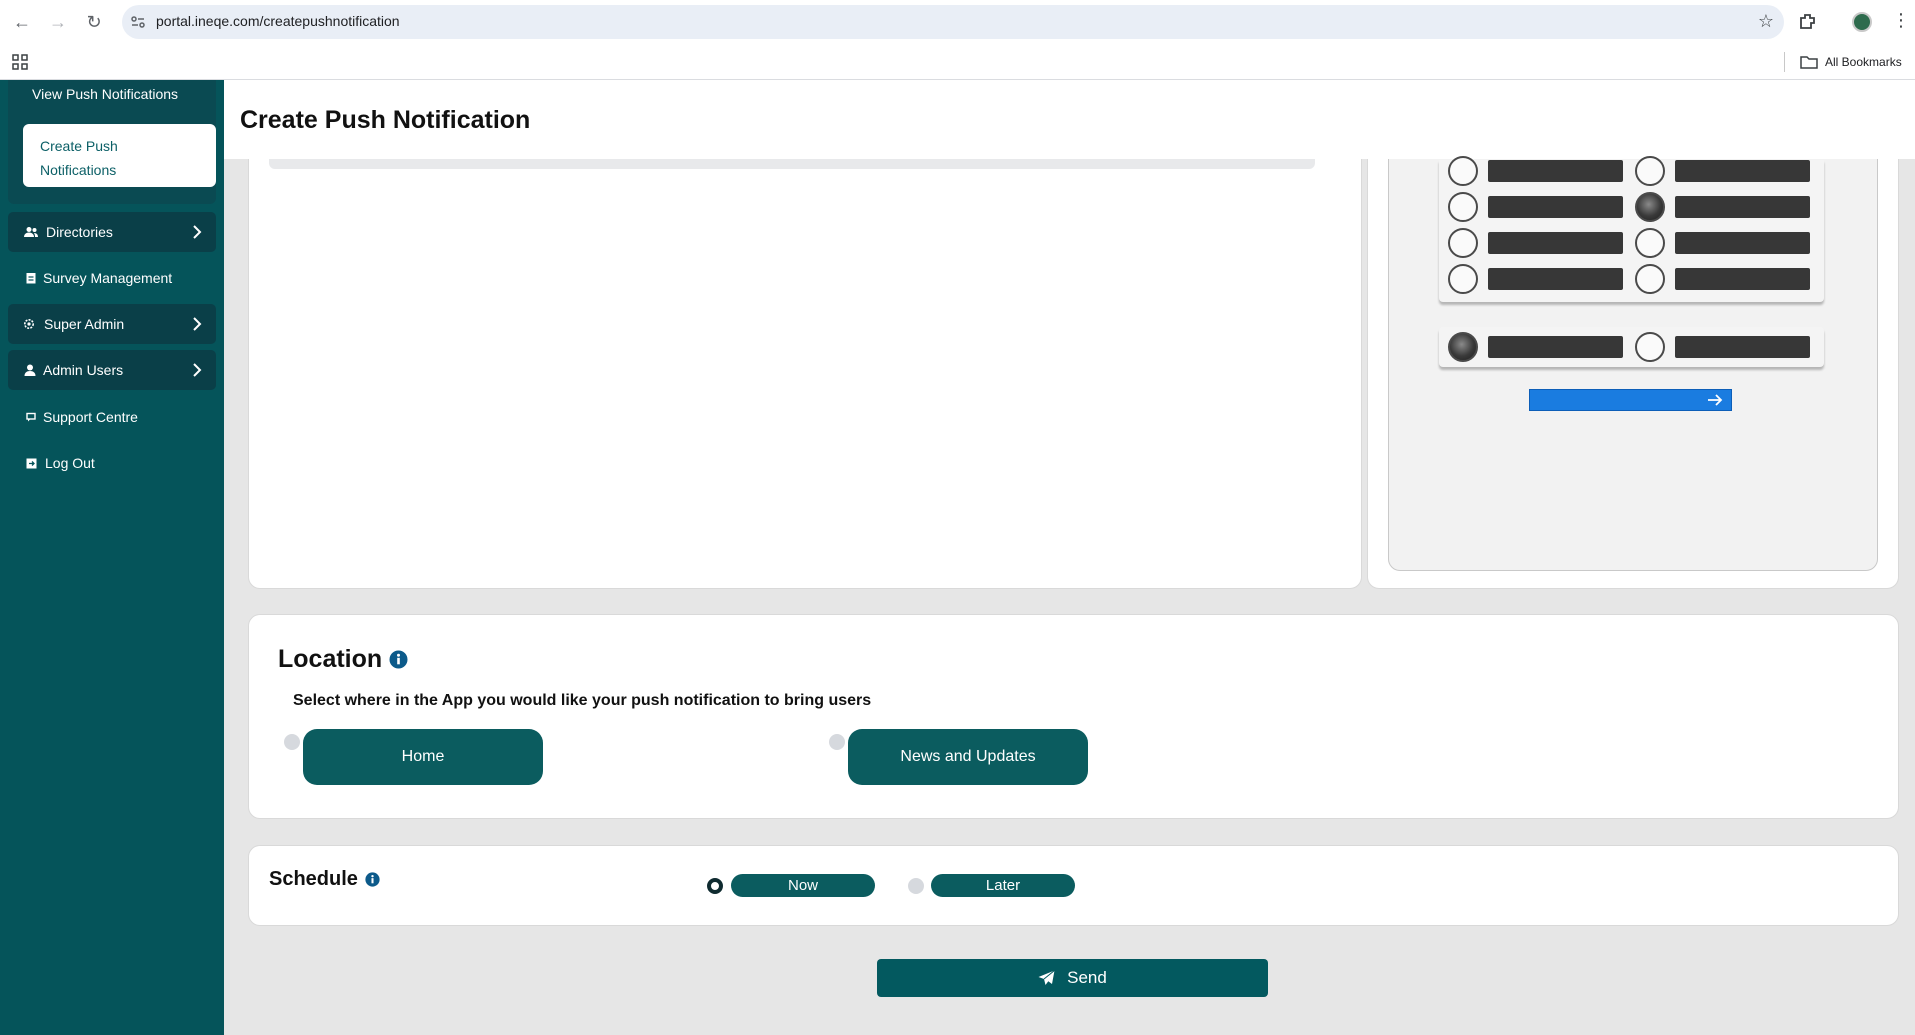  I want to click on schedule-option-now: Now, so click(803, 885).